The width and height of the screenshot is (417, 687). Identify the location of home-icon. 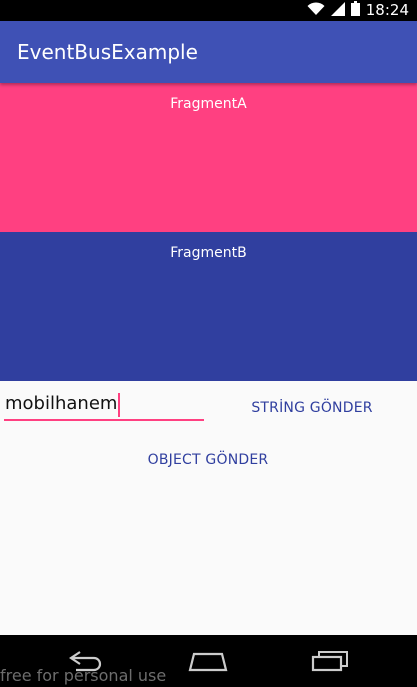
(208, 663).